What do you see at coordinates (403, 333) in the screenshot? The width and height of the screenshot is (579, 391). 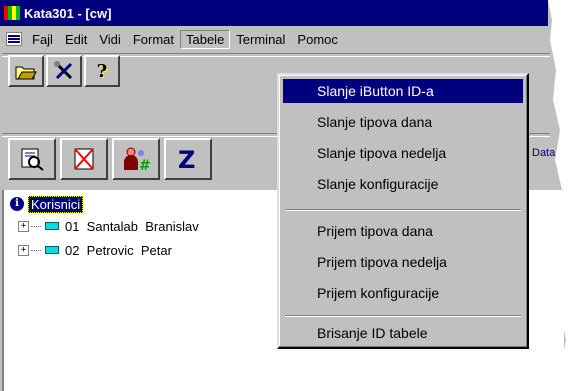 I see `menu-item-brisanje-id-tabele: Brisanje ID tabele` at bounding box center [403, 333].